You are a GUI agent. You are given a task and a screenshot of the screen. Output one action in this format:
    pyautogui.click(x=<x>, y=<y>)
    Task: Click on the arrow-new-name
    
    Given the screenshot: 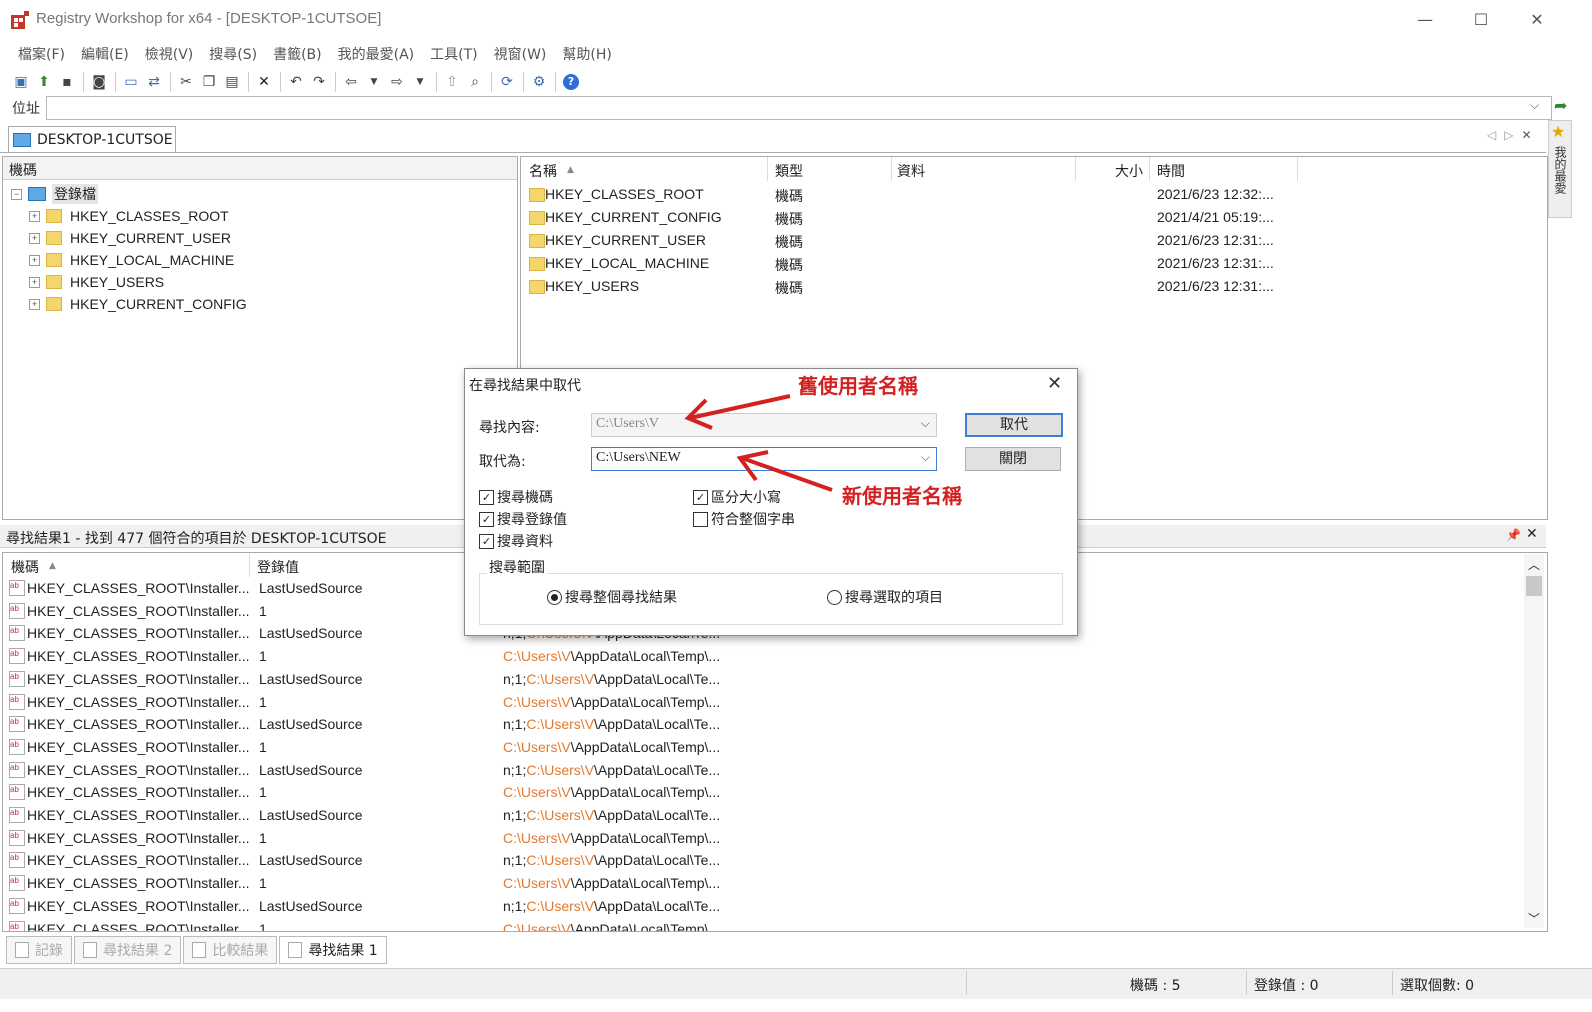 What is the action you would take?
    pyautogui.click(x=787, y=474)
    